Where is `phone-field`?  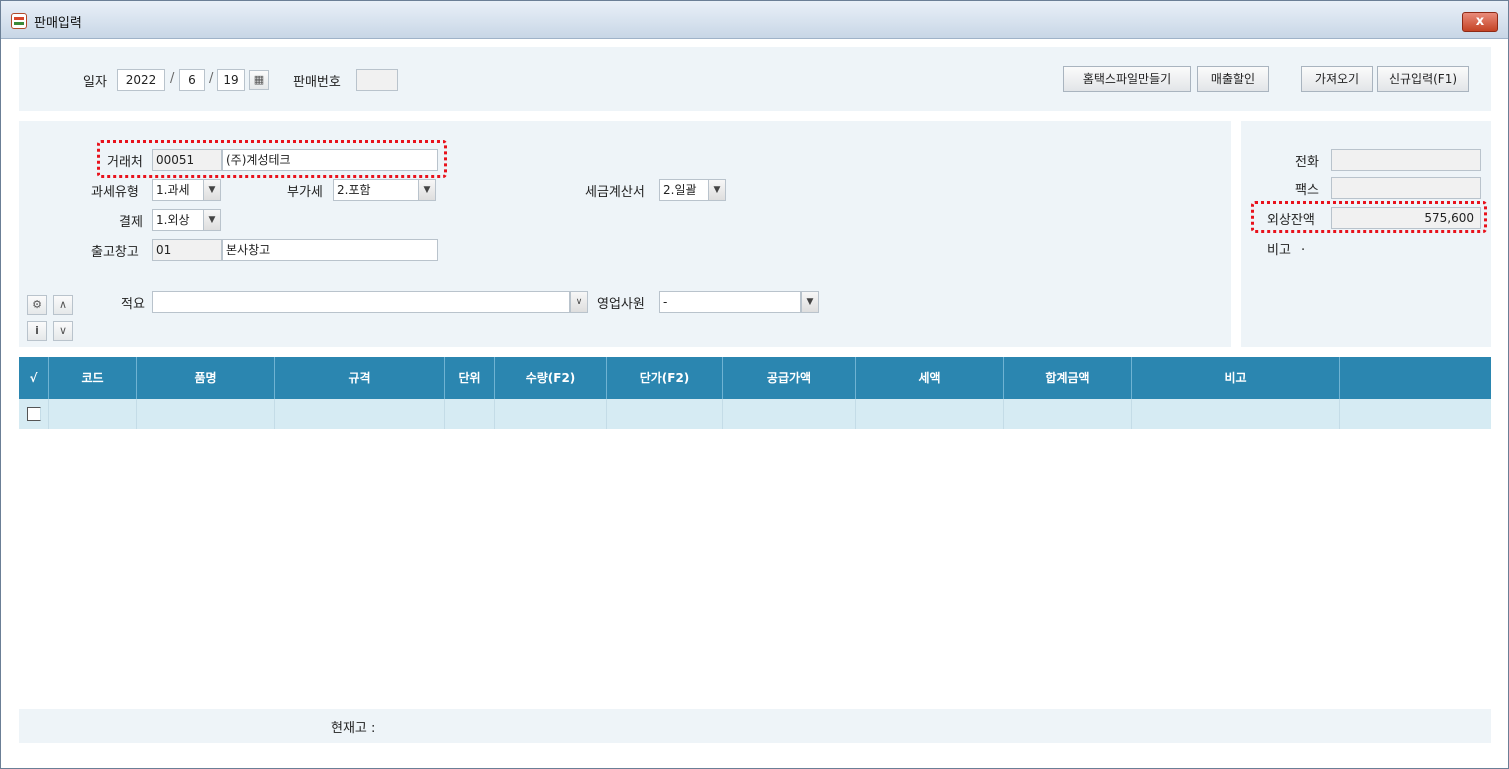
phone-field is located at coordinates (1406, 160).